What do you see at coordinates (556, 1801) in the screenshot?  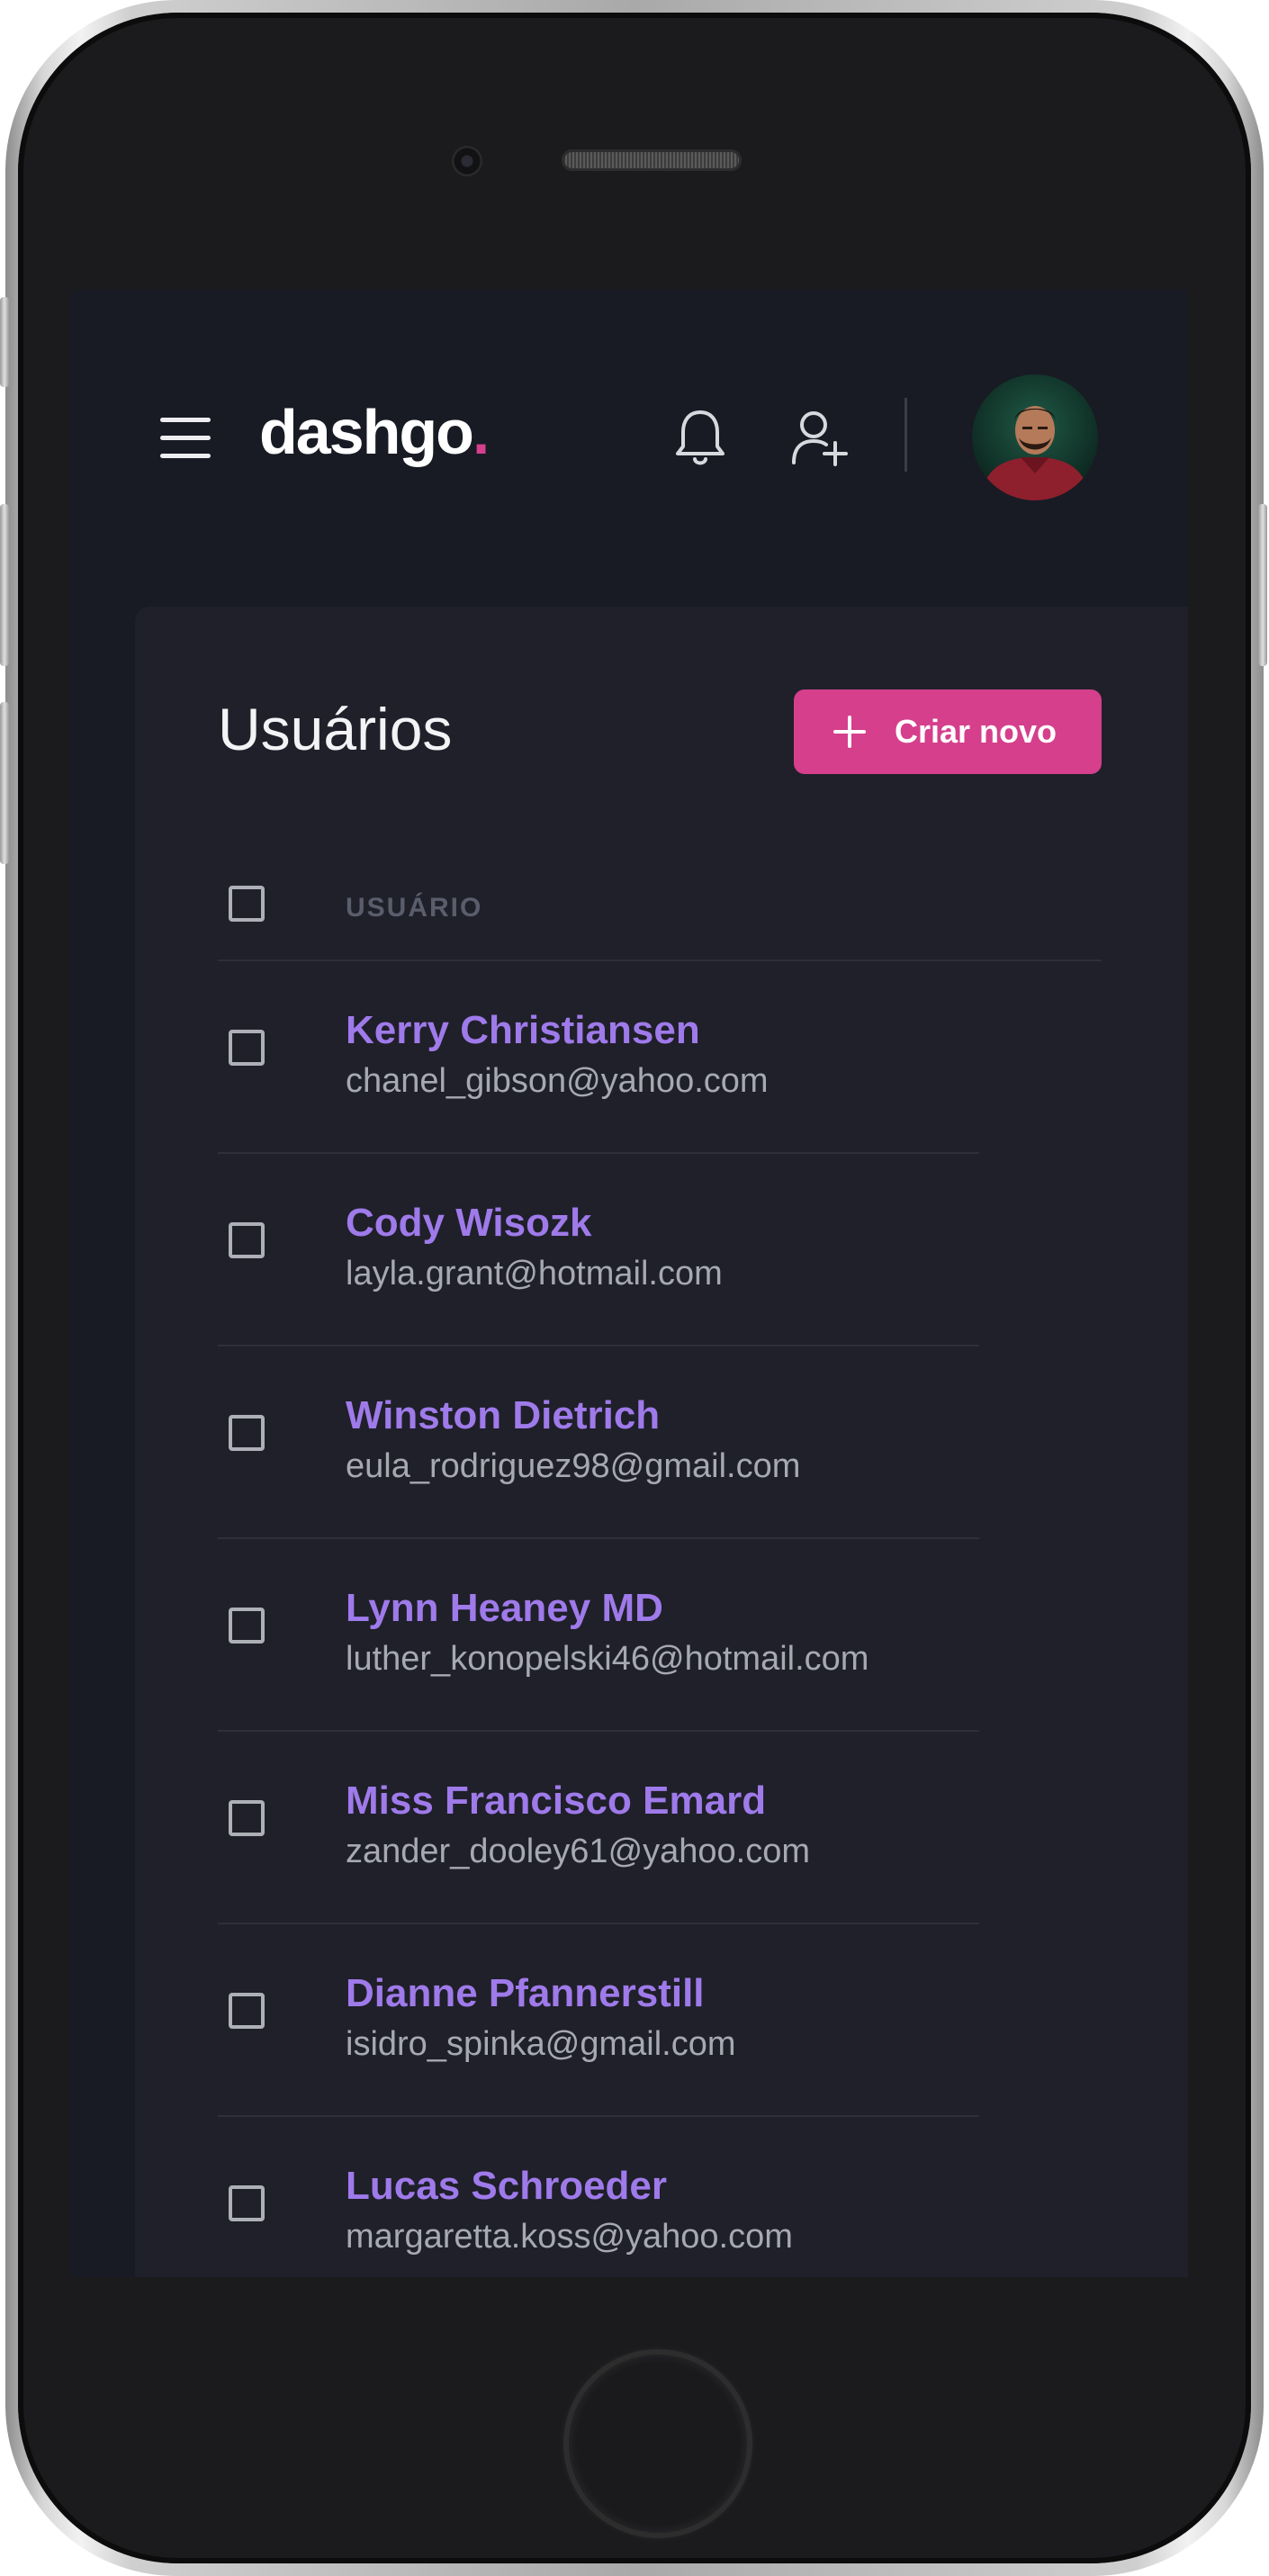 I see `user-name: Miss Francisco Emard` at bounding box center [556, 1801].